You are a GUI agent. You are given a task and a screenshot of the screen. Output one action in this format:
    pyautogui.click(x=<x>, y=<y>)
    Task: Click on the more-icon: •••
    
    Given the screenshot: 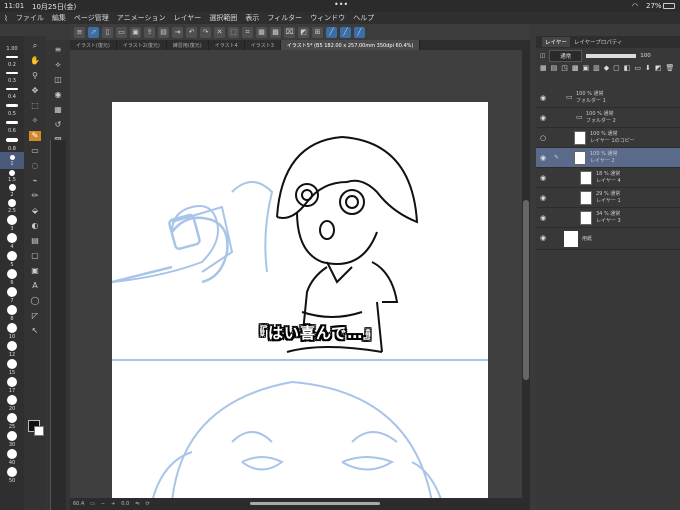 What is the action you would take?
    pyautogui.click(x=341, y=4)
    